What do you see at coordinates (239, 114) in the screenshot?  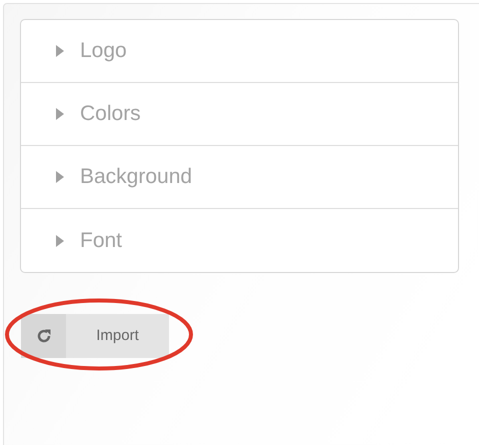 I see `accordion-header: Colors` at bounding box center [239, 114].